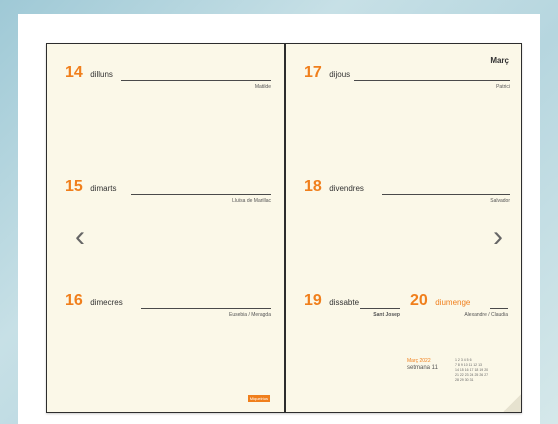 The height and width of the screenshot is (424, 558). I want to click on page-curl-corner, so click(512, 403).